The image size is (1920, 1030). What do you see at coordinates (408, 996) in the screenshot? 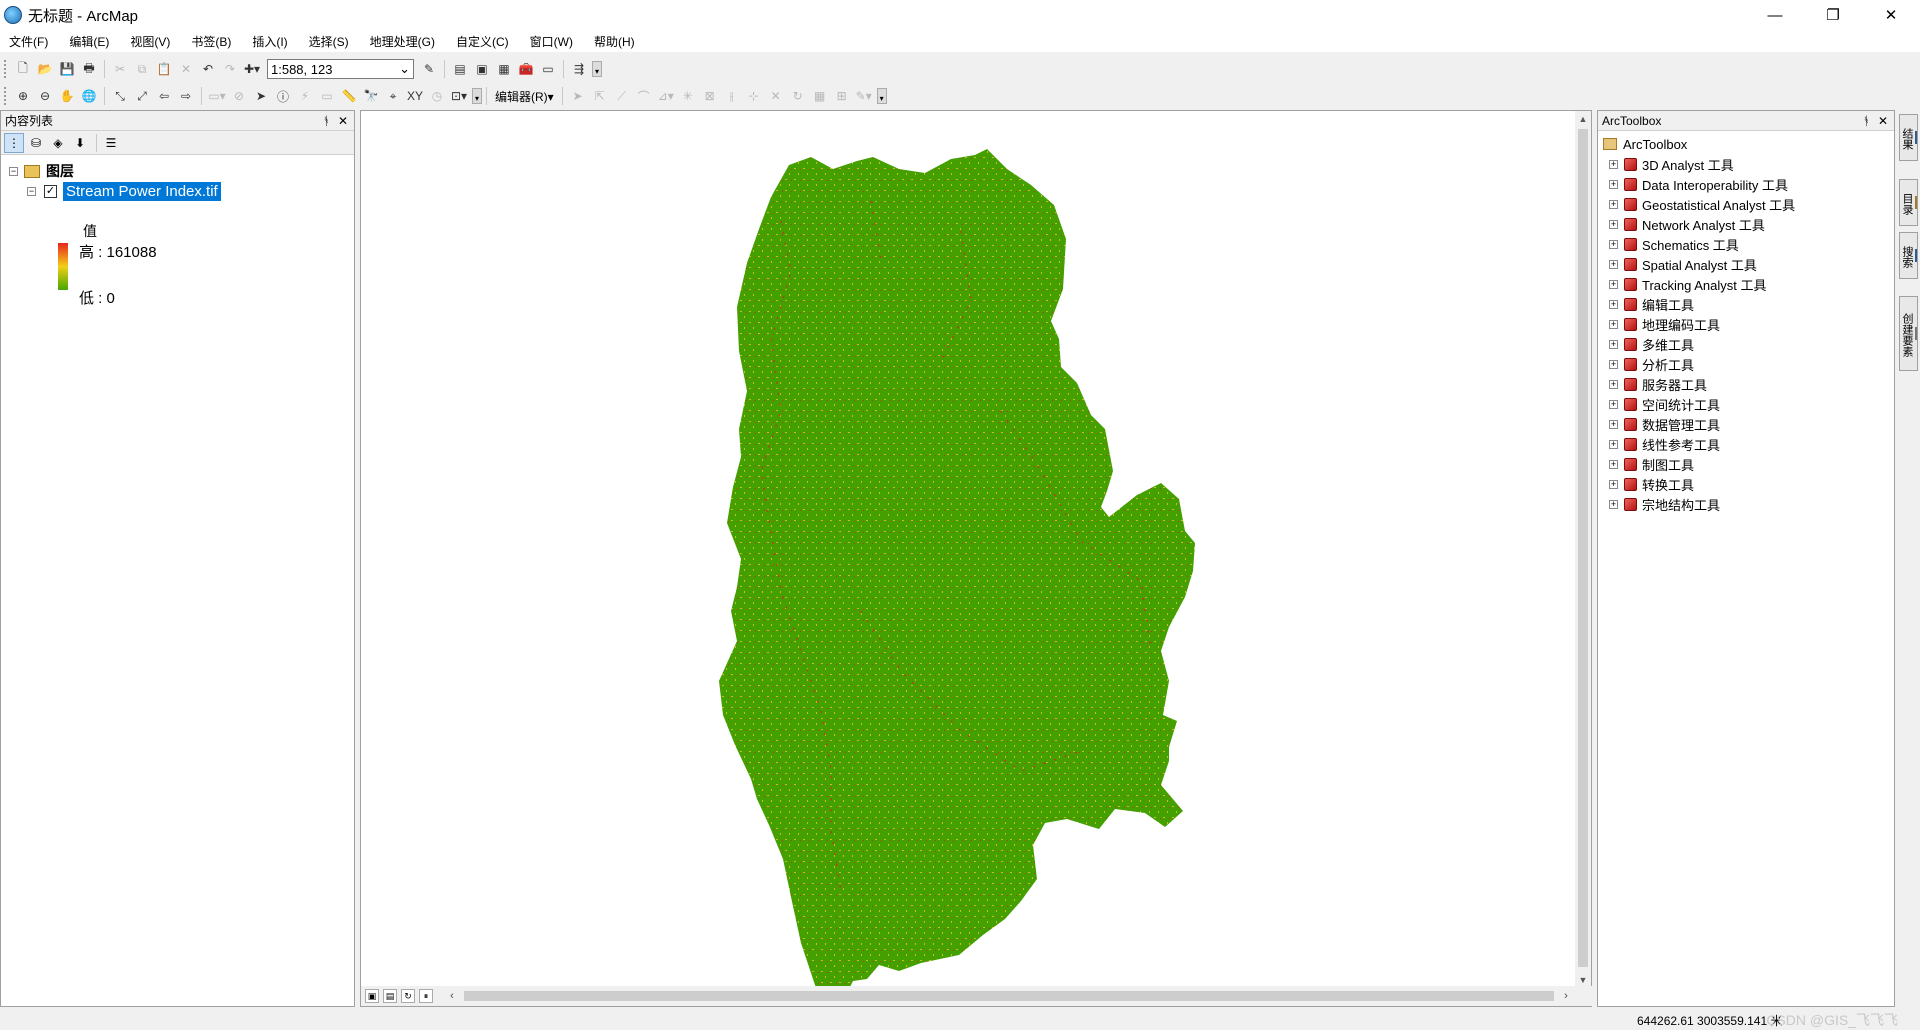
I see `refresh-icon: ↻` at bounding box center [408, 996].